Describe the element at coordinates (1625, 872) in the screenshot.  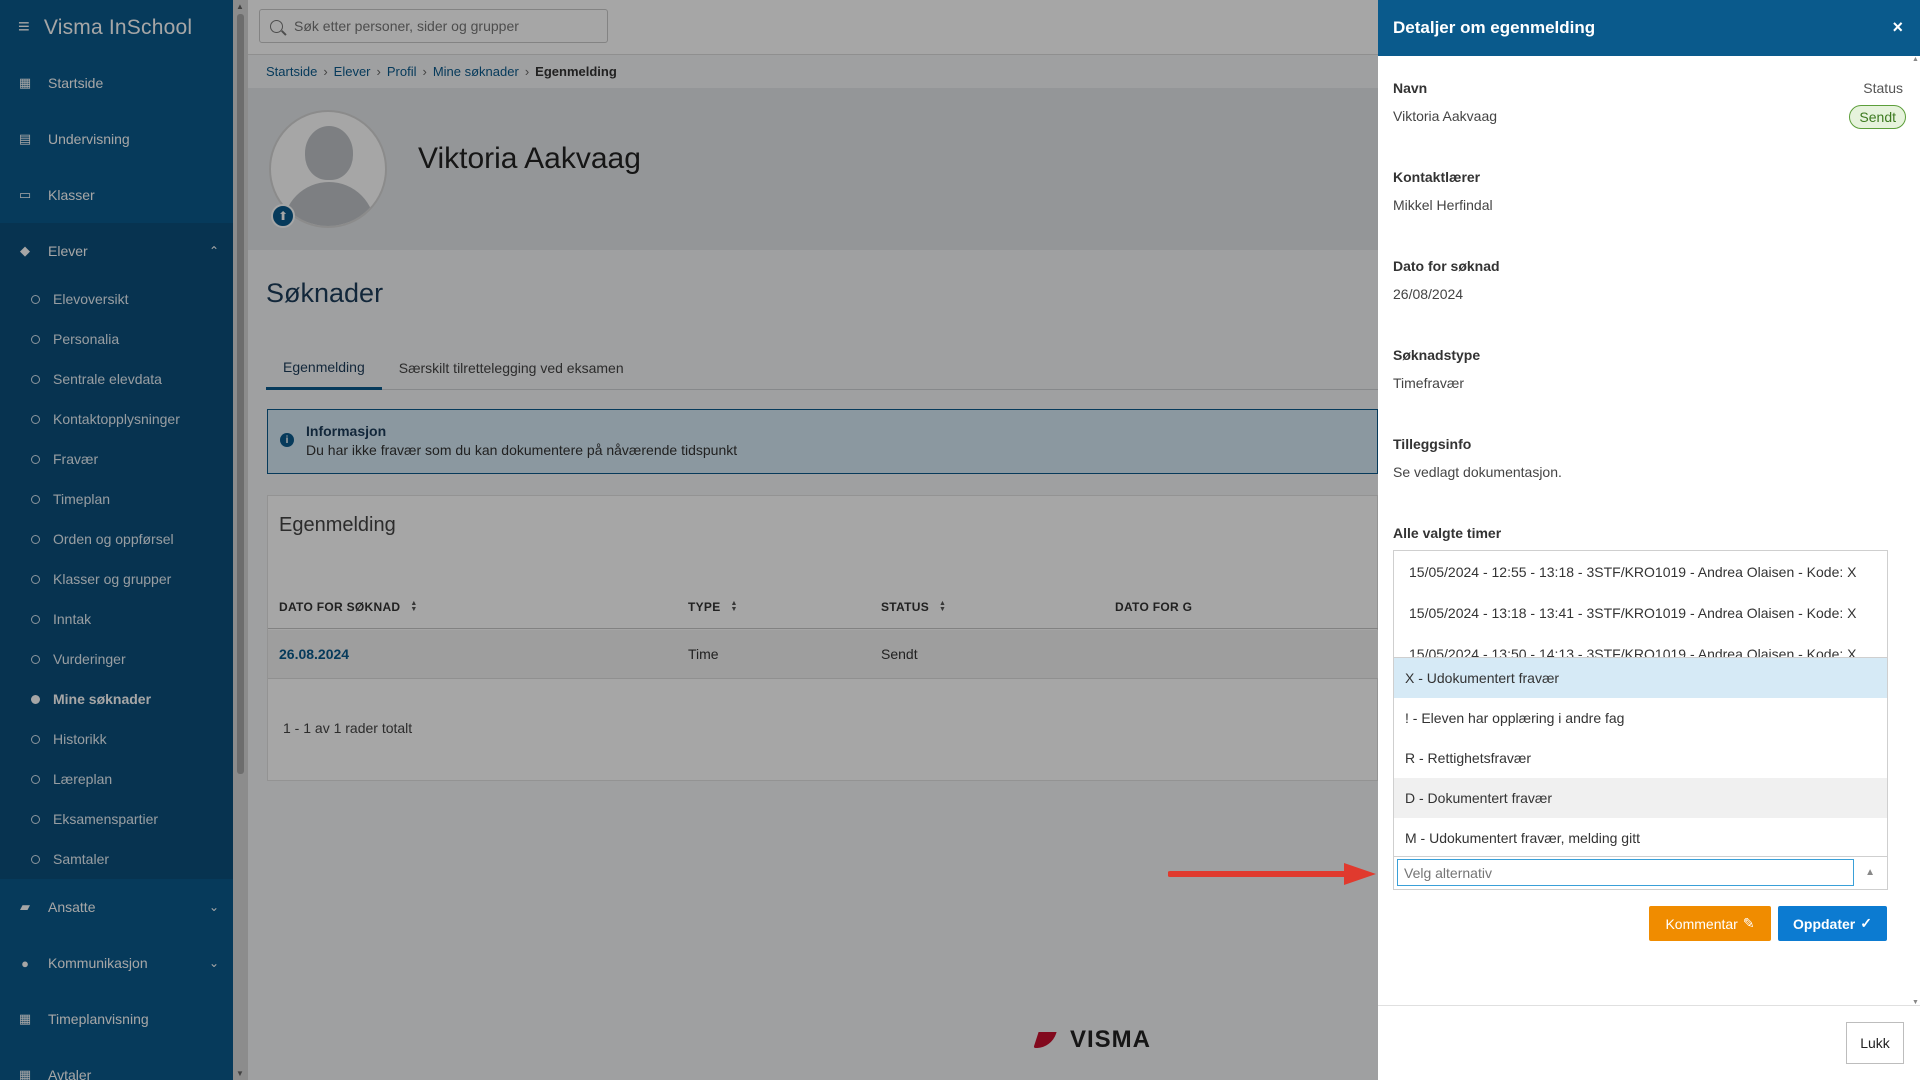
I see `code-select-input` at that location.